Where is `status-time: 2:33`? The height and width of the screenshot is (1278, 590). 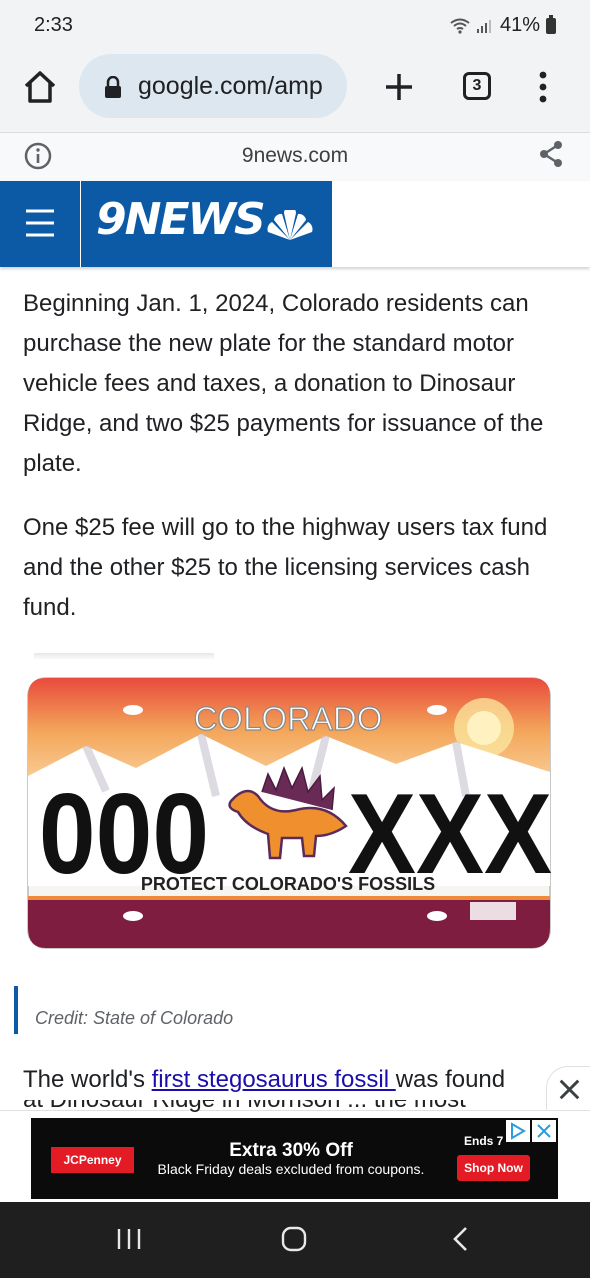 status-time: 2:33 is located at coordinates (53, 25).